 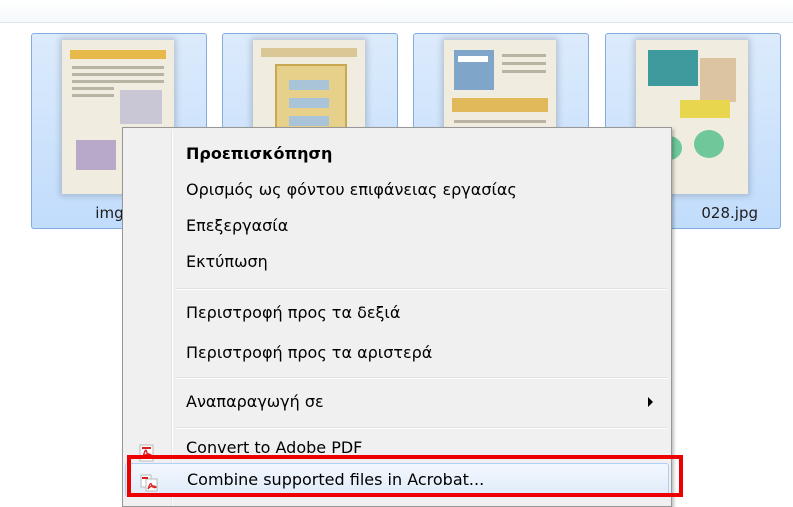 I want to click on explorer-toolbar-strip, so click(x=396, y=11).